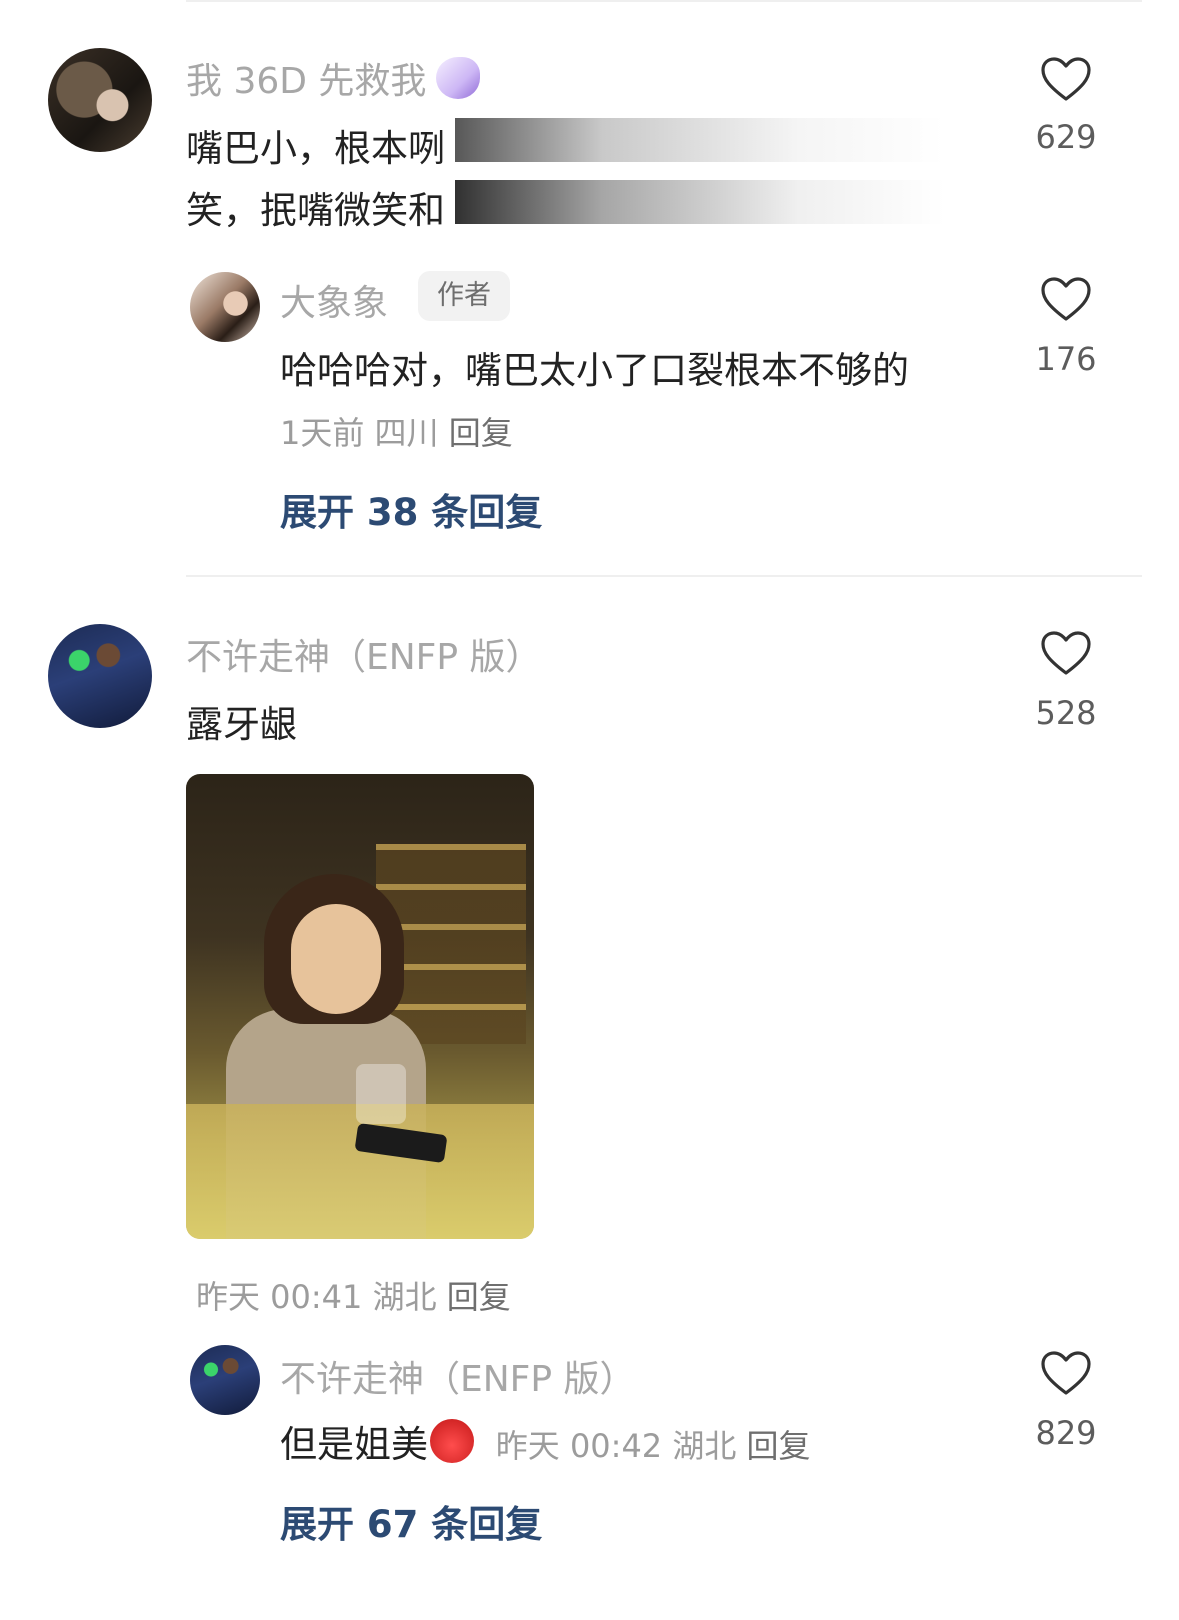  I want to click on expand-replies-button: 展开 67 条回复, so click(411, 1521).